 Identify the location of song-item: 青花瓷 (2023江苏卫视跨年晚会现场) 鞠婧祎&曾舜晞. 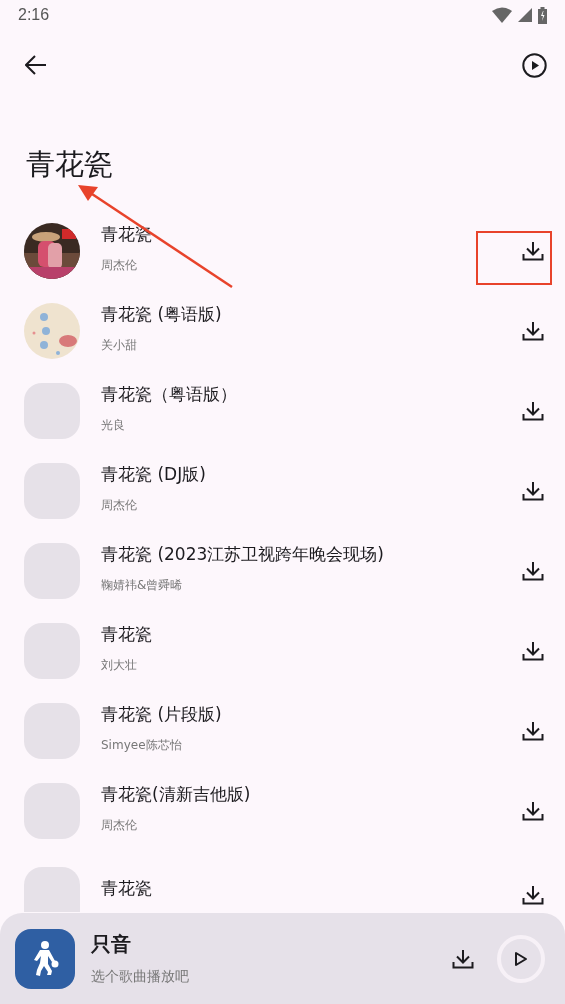
(282, 571).